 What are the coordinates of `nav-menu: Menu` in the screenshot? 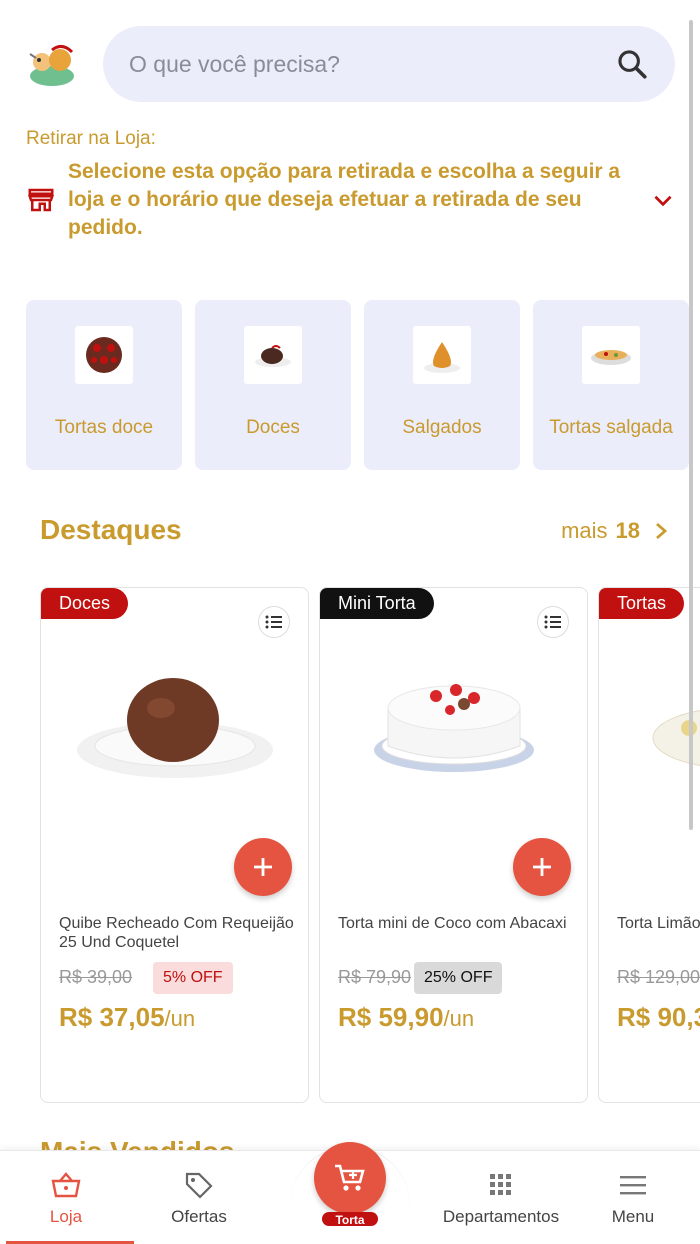 It's located at (633, 1199).